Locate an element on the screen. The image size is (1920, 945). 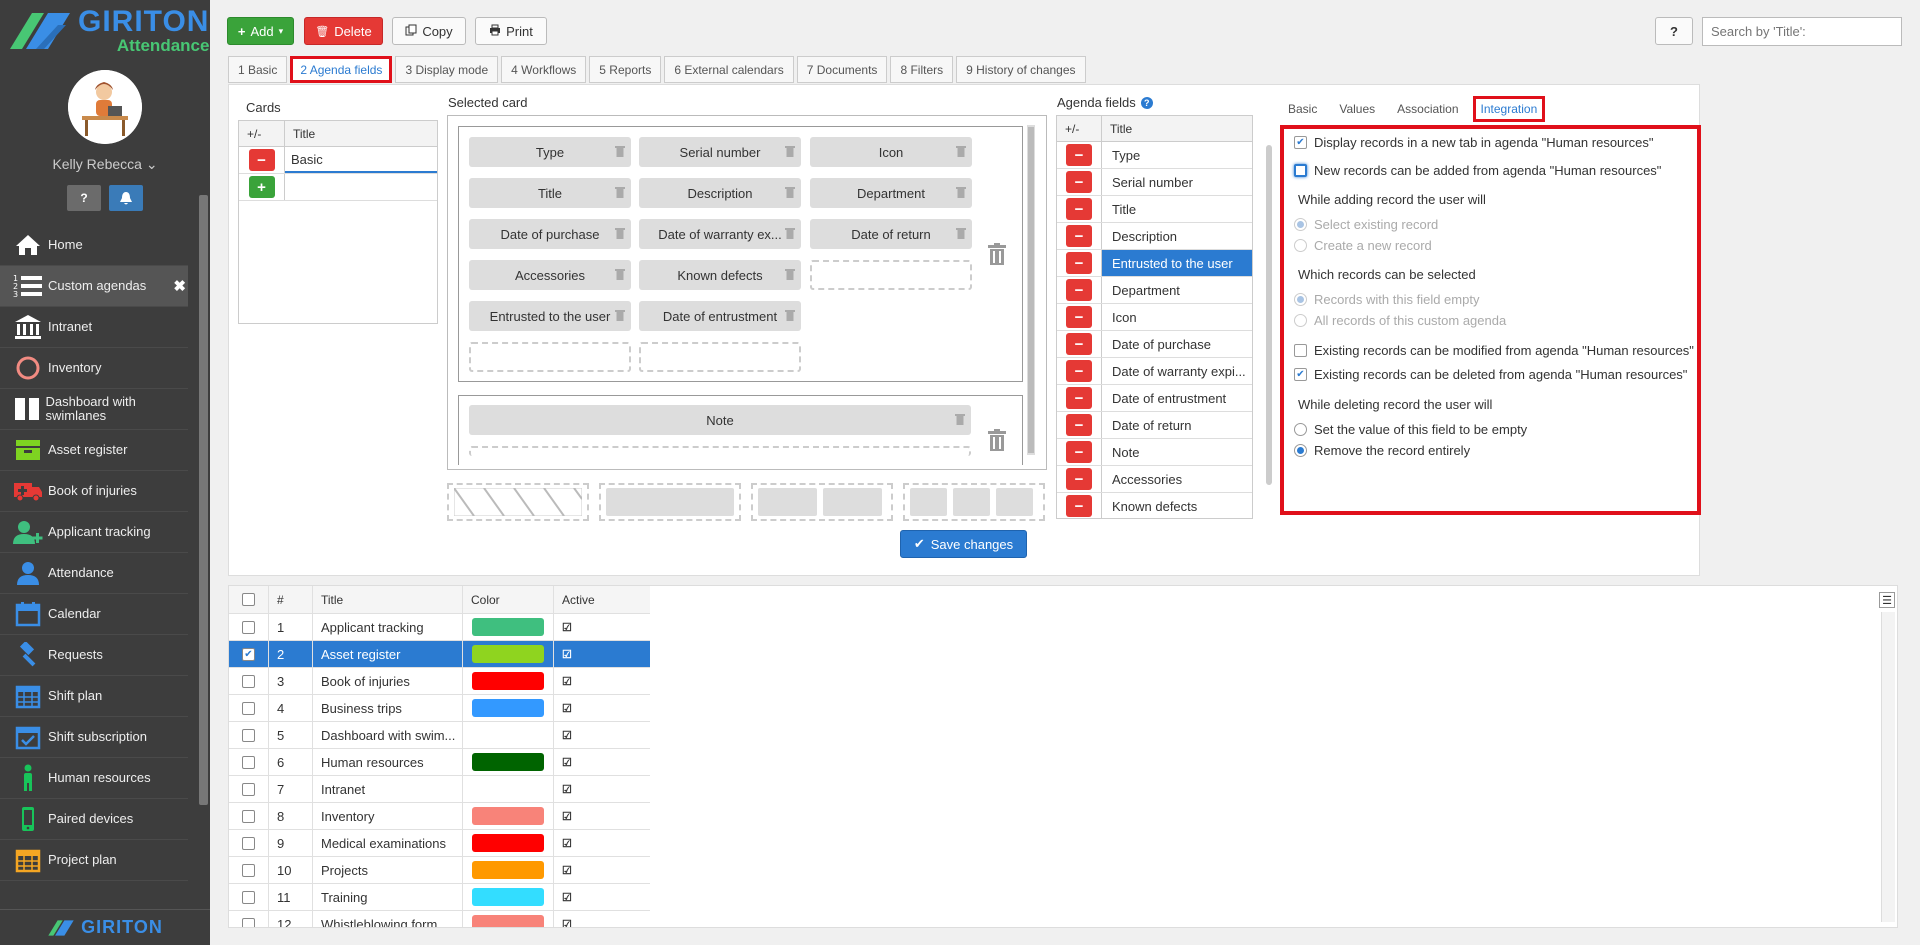
tab-filters: 8 Filters is located at coordinates (922, 69).